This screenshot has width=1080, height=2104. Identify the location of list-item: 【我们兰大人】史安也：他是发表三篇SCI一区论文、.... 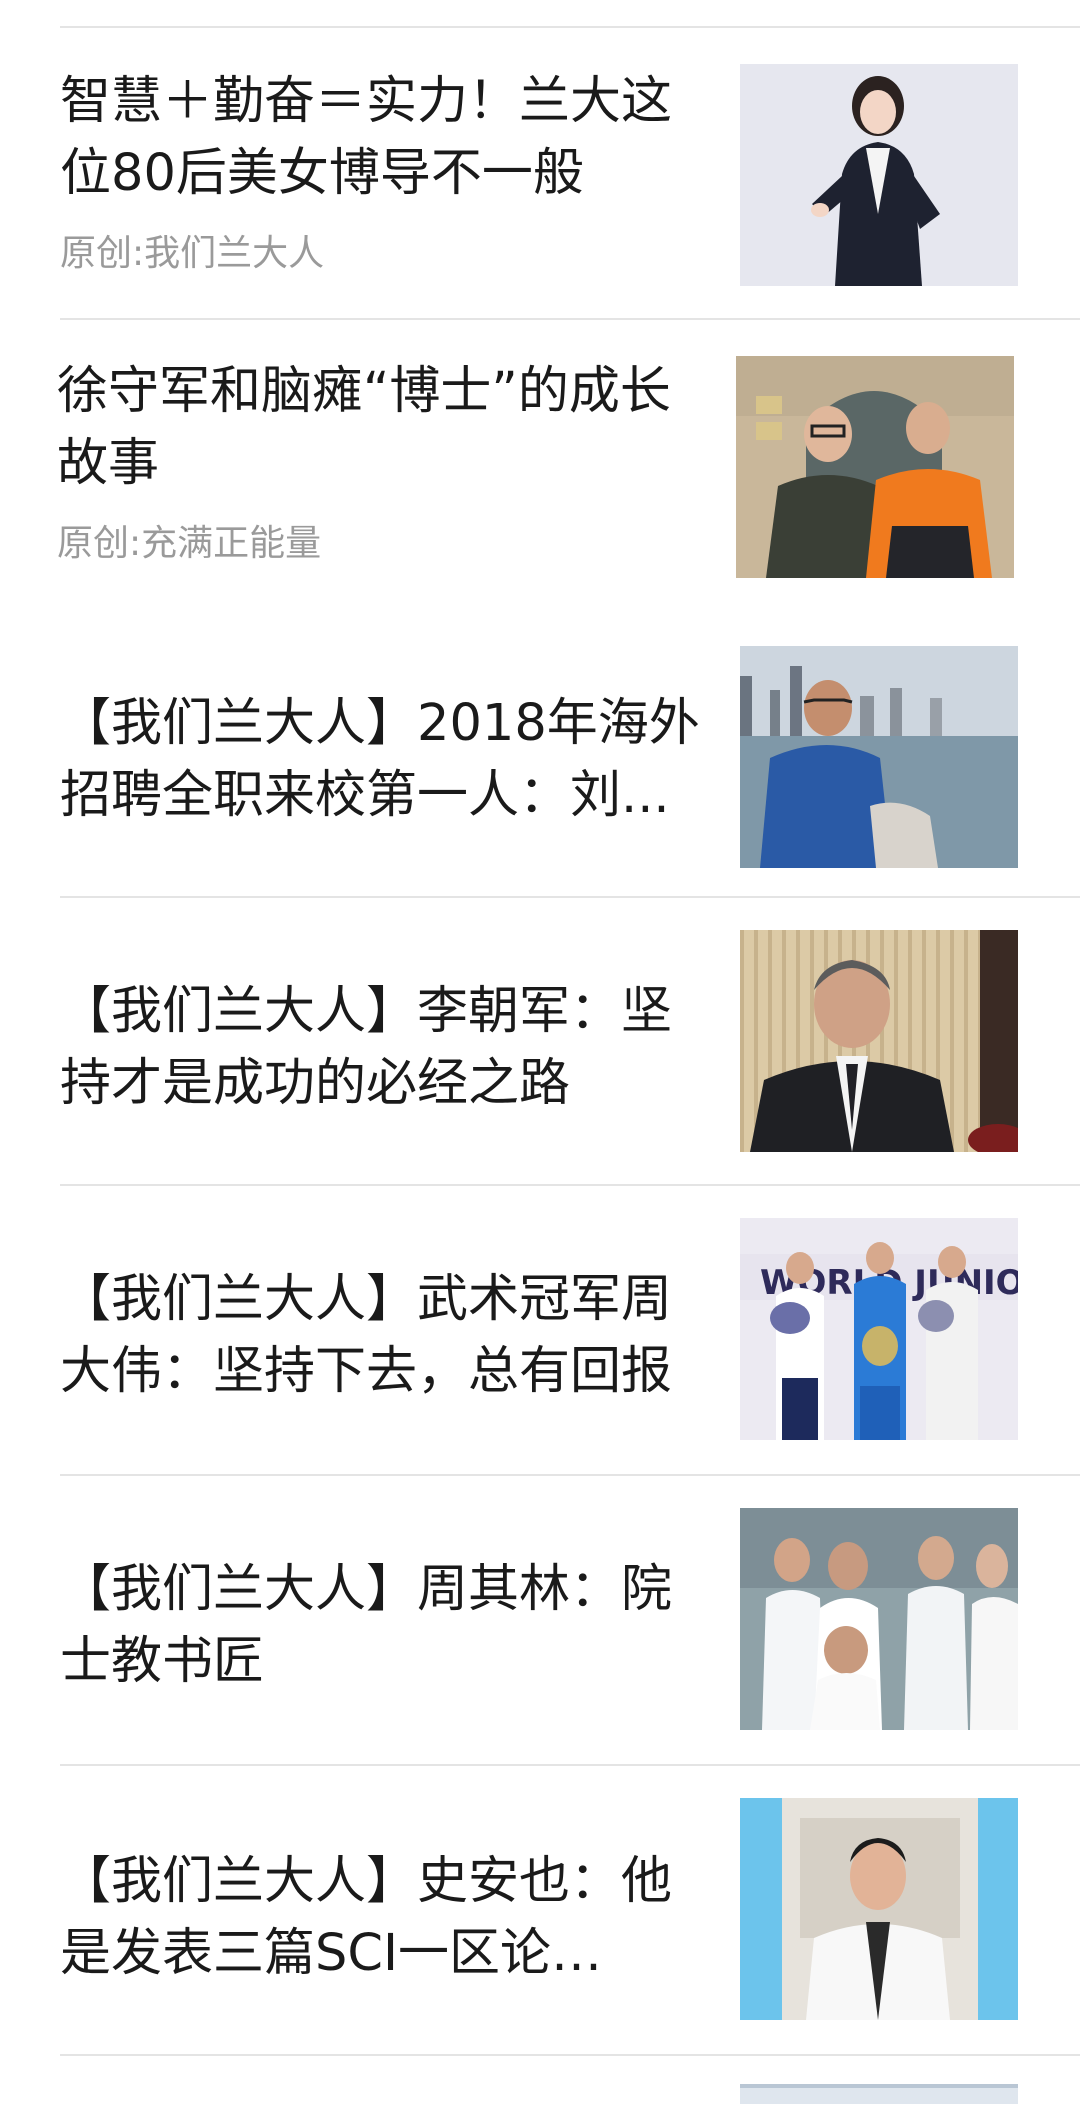
(540, 1910).